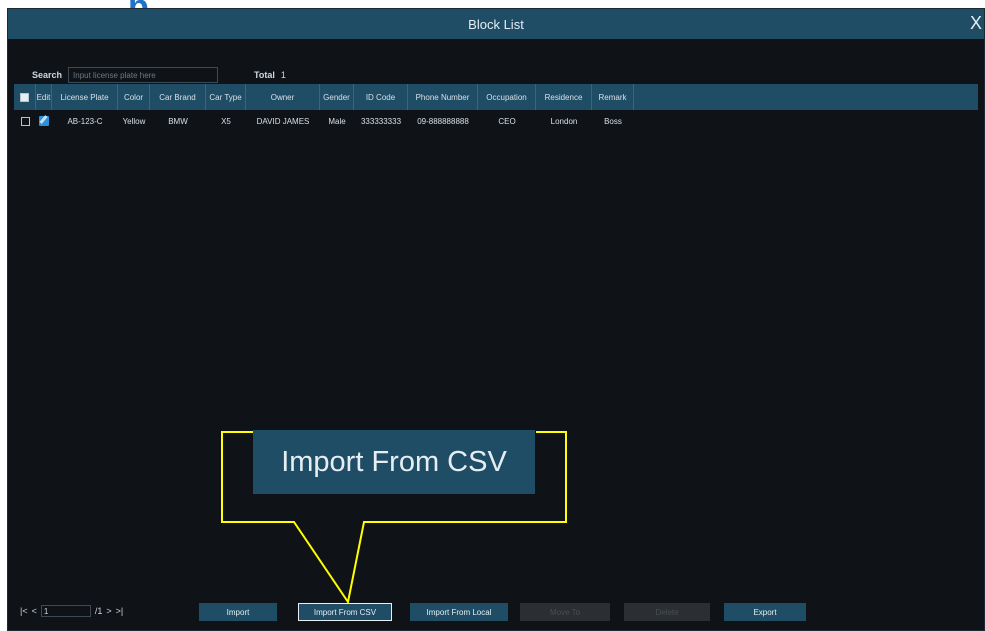 The height and width of the screenshot is (631, 985). What do you see at coordinates (381, 121) in the screenshot?
I see `cell-id-code: 333333333` at bounding box center [381, 121].